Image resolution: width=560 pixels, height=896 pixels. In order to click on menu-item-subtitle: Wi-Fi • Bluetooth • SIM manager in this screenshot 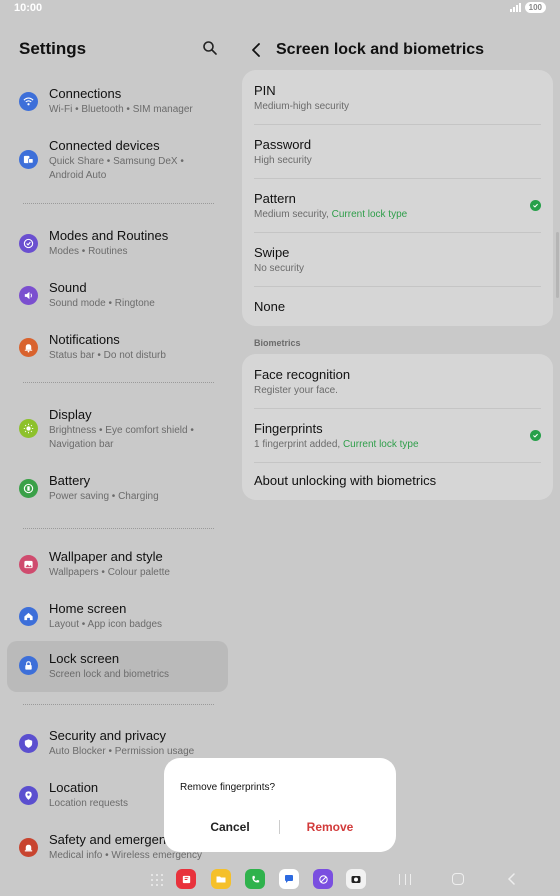, I will do `click(121, 109)`.